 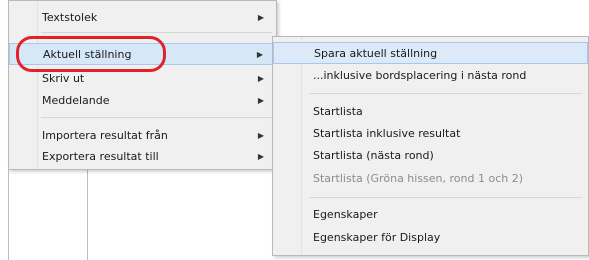 I want to click on menu-item-label: Egenskaper för Display, so click(x=377, y=237).